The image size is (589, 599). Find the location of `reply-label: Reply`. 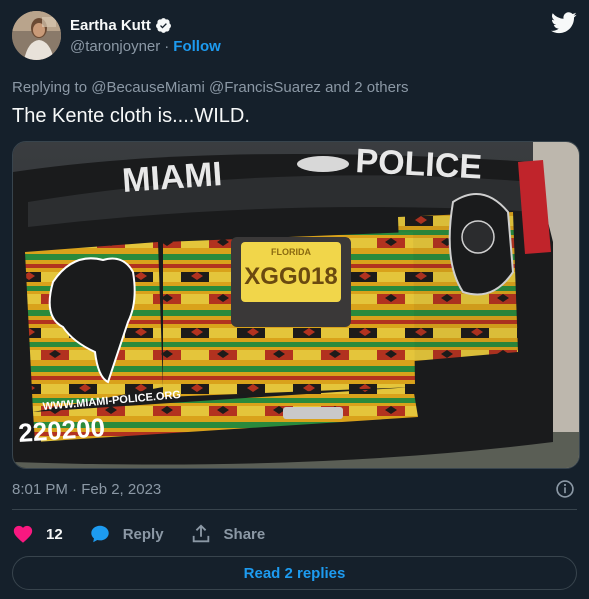

reply-label: Reply is located at coordinates (143, 534).